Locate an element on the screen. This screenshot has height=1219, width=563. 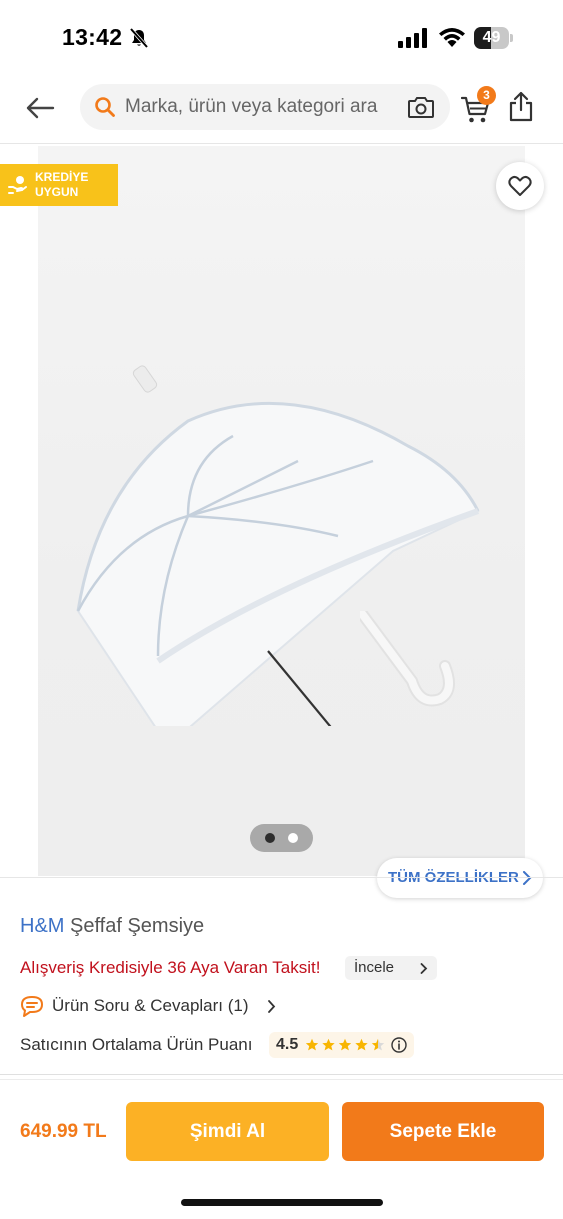
product-name: Şeffaf Şemsiye is located at coordinates (137, 926).